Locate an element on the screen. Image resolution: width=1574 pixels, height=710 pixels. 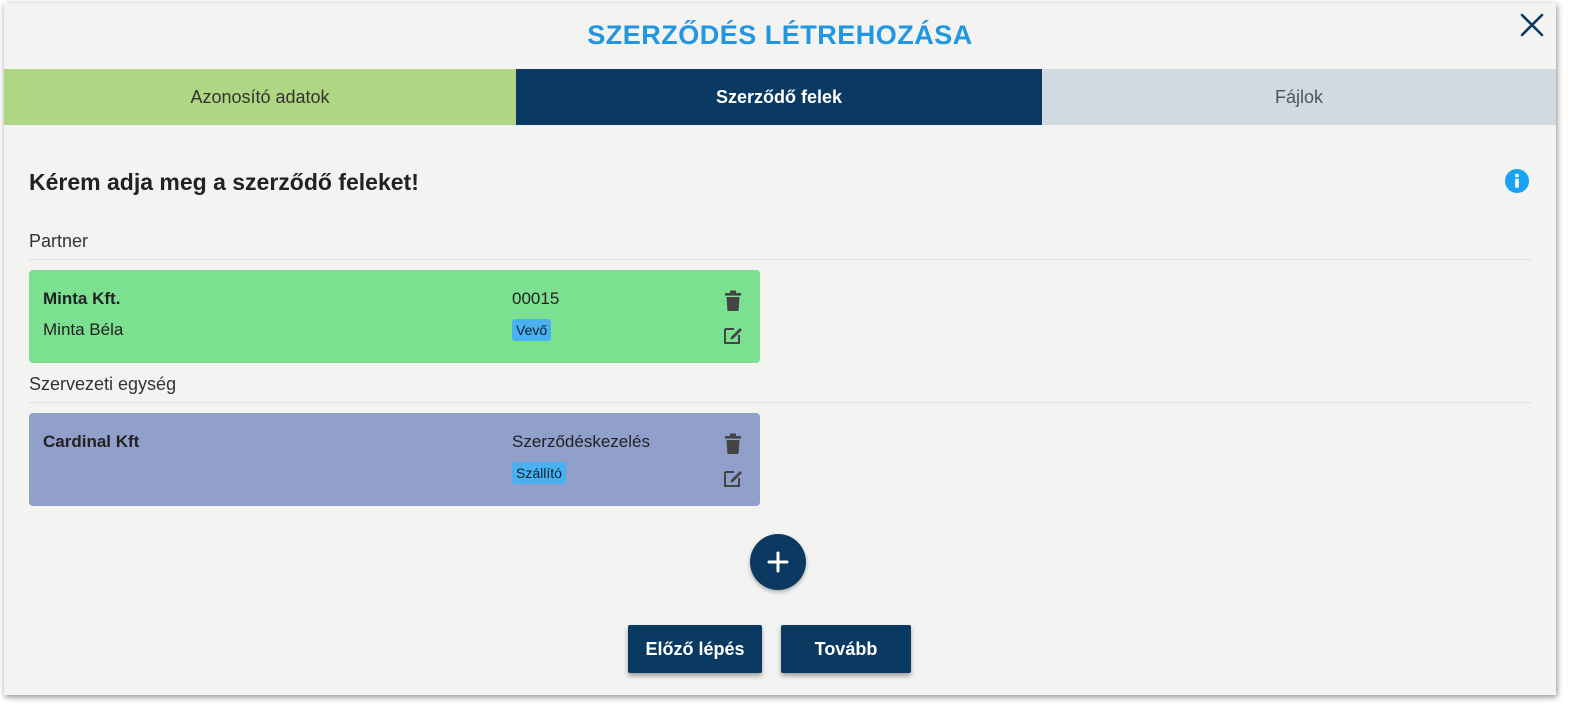
party-name: Cardinal Kft is located at coordinates (91, 441).